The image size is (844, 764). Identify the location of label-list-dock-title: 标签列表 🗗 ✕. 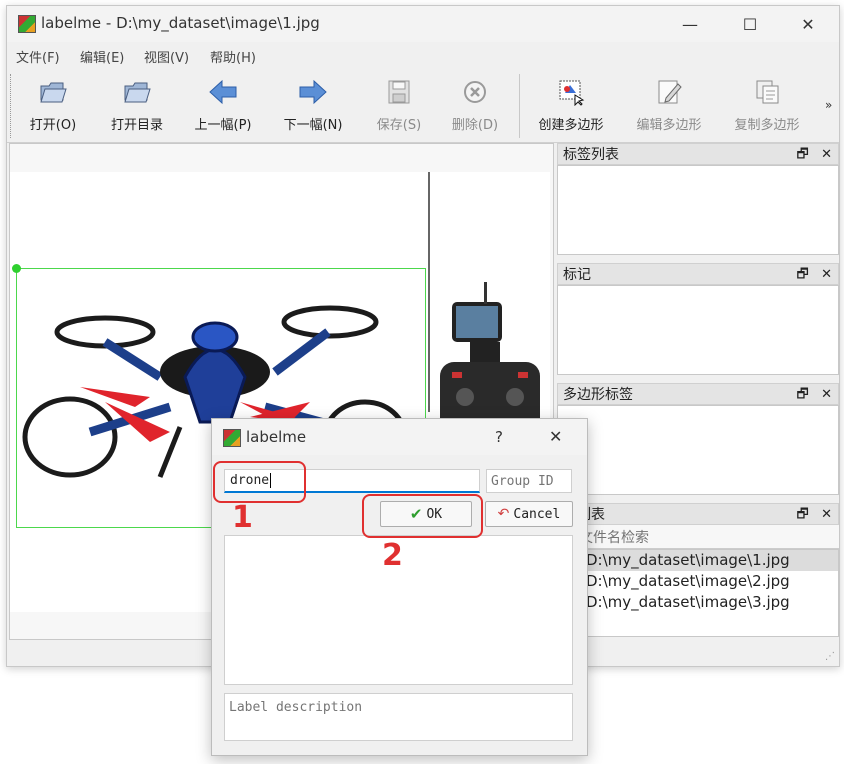
(698, 154).